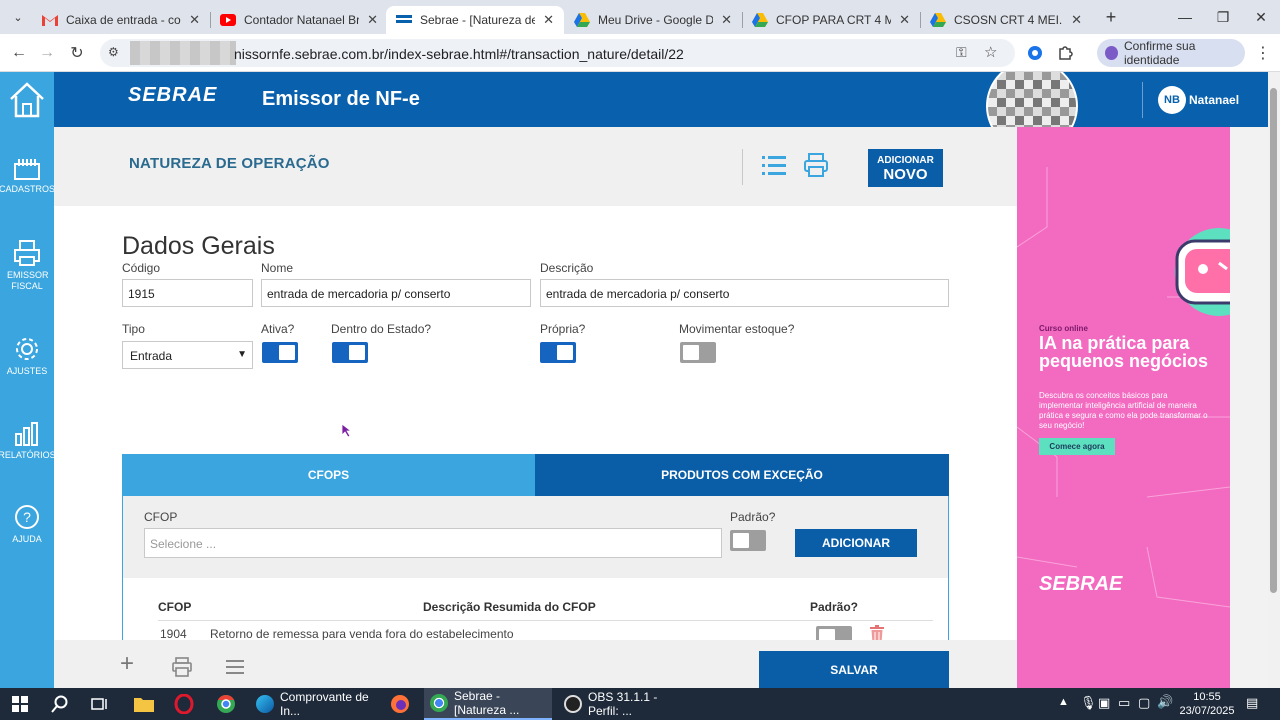 Image resolution: width=1280 pixels, height=720 pixels. Describe the element at coordinates (187, 355) in the screenshot. I see `tipo-select: Entrada ▼` at that location.